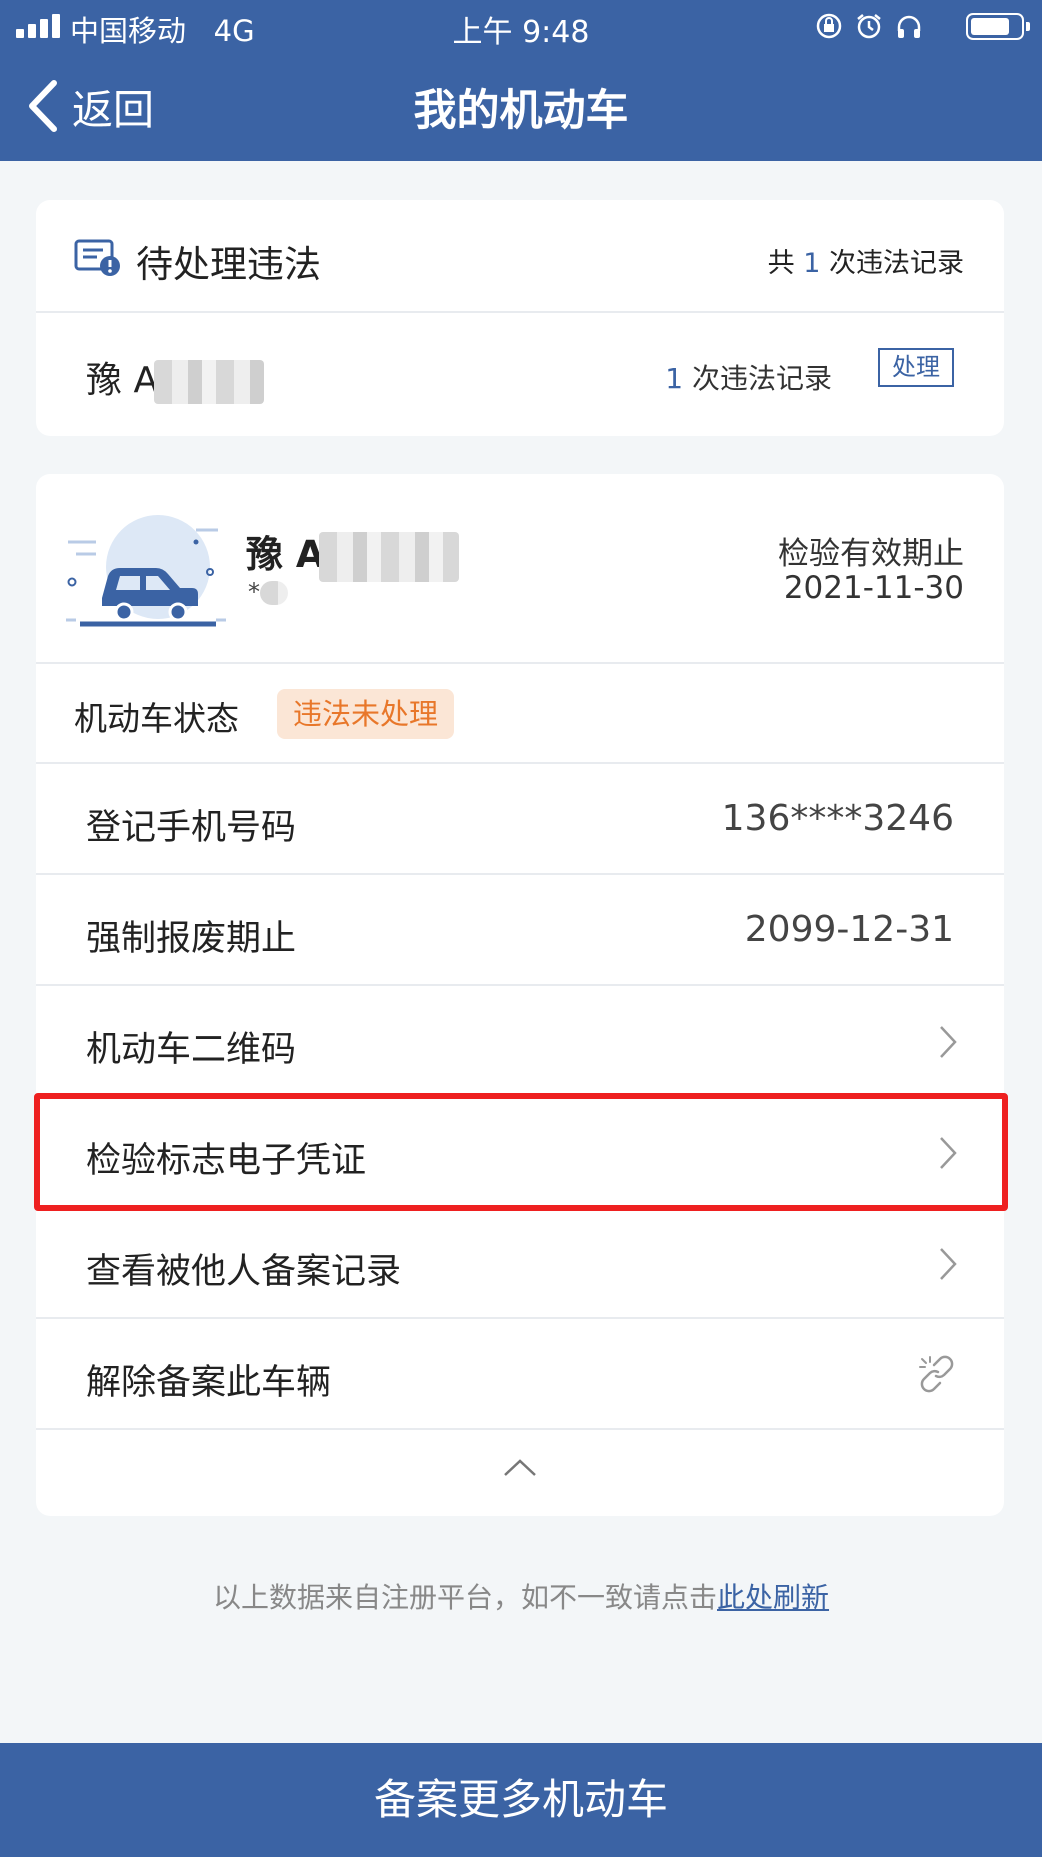  Describe the element at coordinates (674, 378) in the screenshot. I see `count-number: 1` at that location.